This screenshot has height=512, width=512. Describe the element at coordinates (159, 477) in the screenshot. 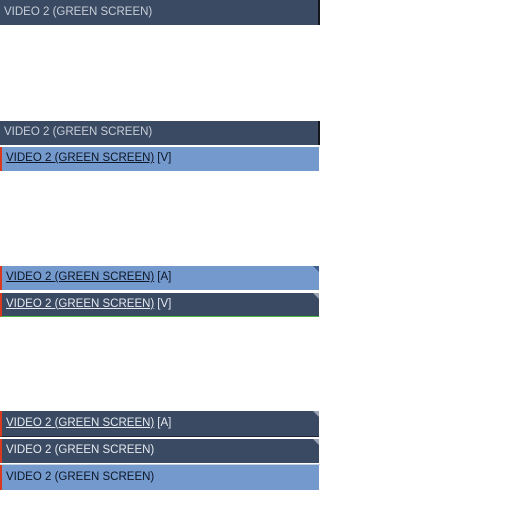

I see `timeline-clip-selected: VIDEO 2 (GREEN SCREEN)` at that location.